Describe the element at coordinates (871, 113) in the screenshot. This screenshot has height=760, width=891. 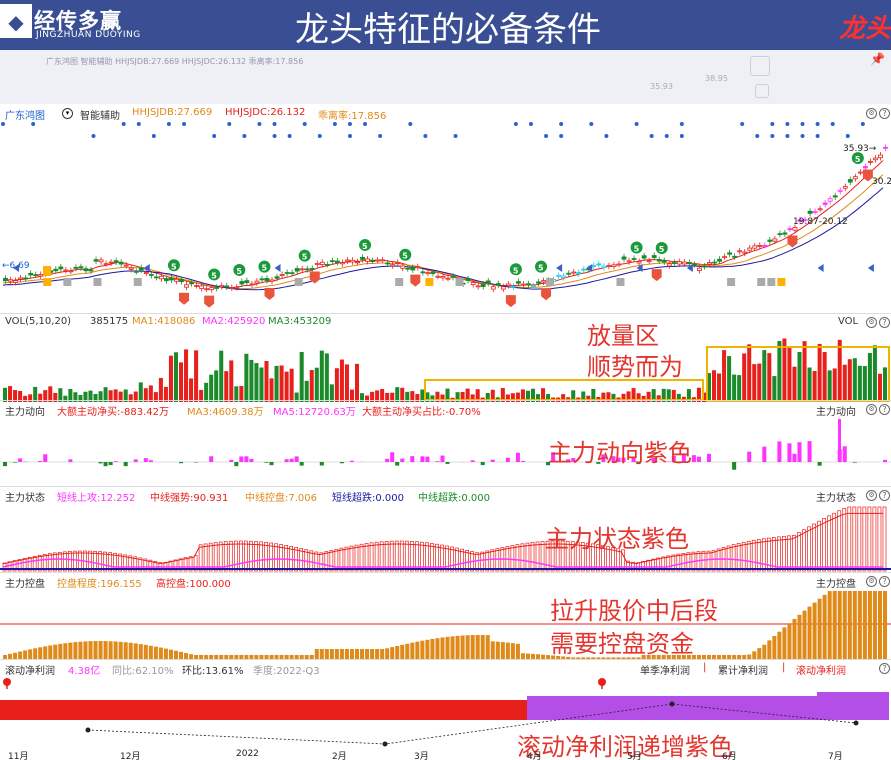
I see `kline-gear-icon: ⚙` at that location.